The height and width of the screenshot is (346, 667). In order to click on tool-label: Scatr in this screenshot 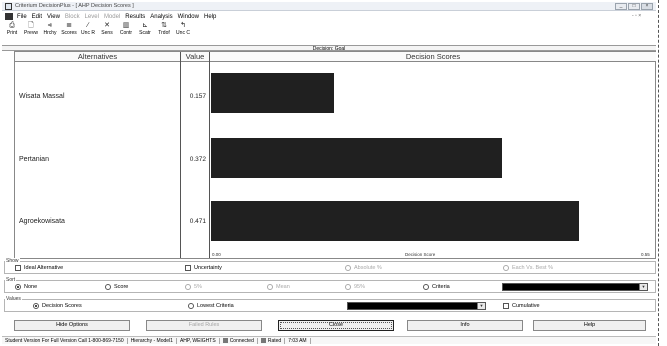, I will do `click(145, 33)`.